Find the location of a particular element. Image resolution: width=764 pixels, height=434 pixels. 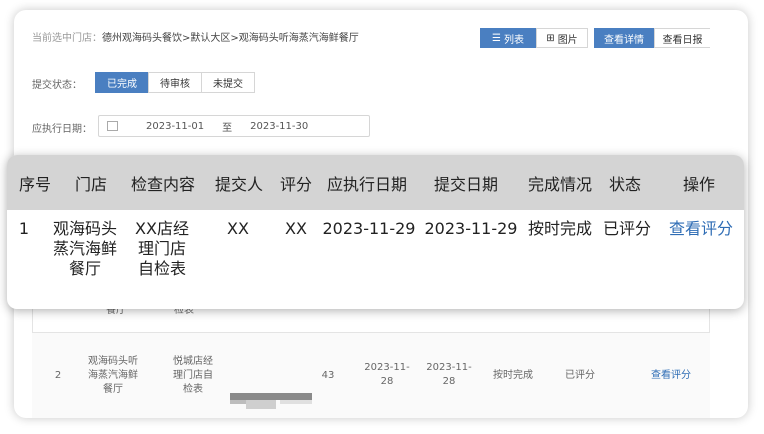

breadcrumb: 当前选中门店：德州观海码头餐饮>默认大区>观海码头听海蒸汽海鲜餐厅 is located at coordinates (195, 36).